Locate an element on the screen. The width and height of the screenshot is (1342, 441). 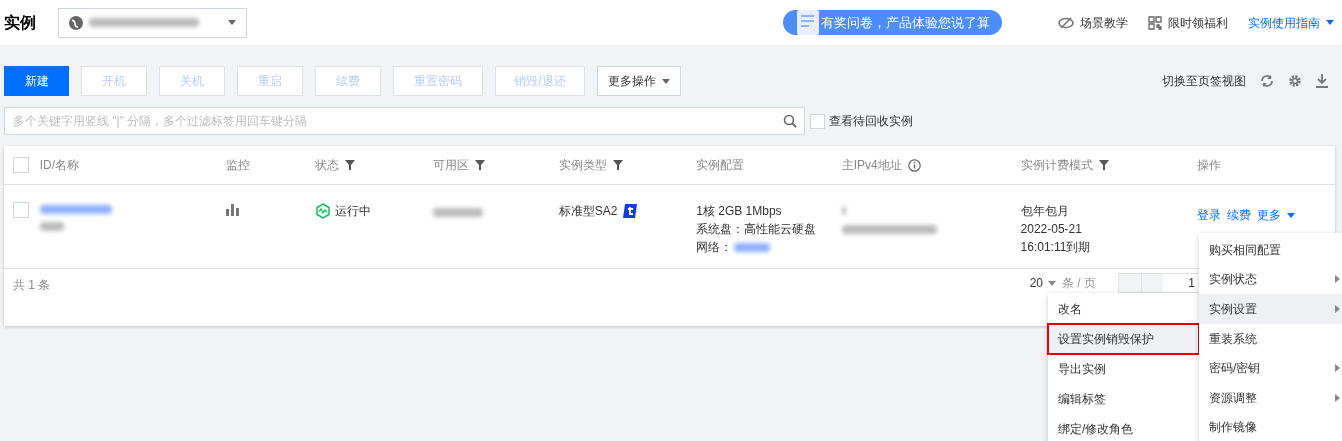
column-header: ID/名称 is located at coordinates (59, 165).